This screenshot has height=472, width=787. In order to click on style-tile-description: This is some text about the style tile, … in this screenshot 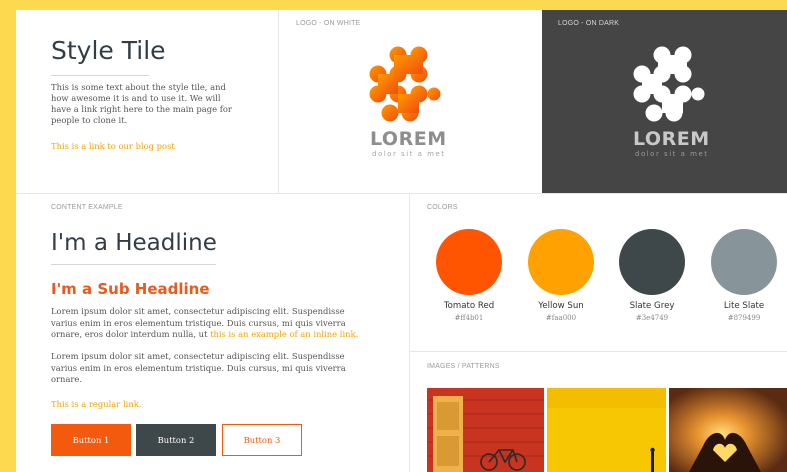, I will do `click(141, 103)`.